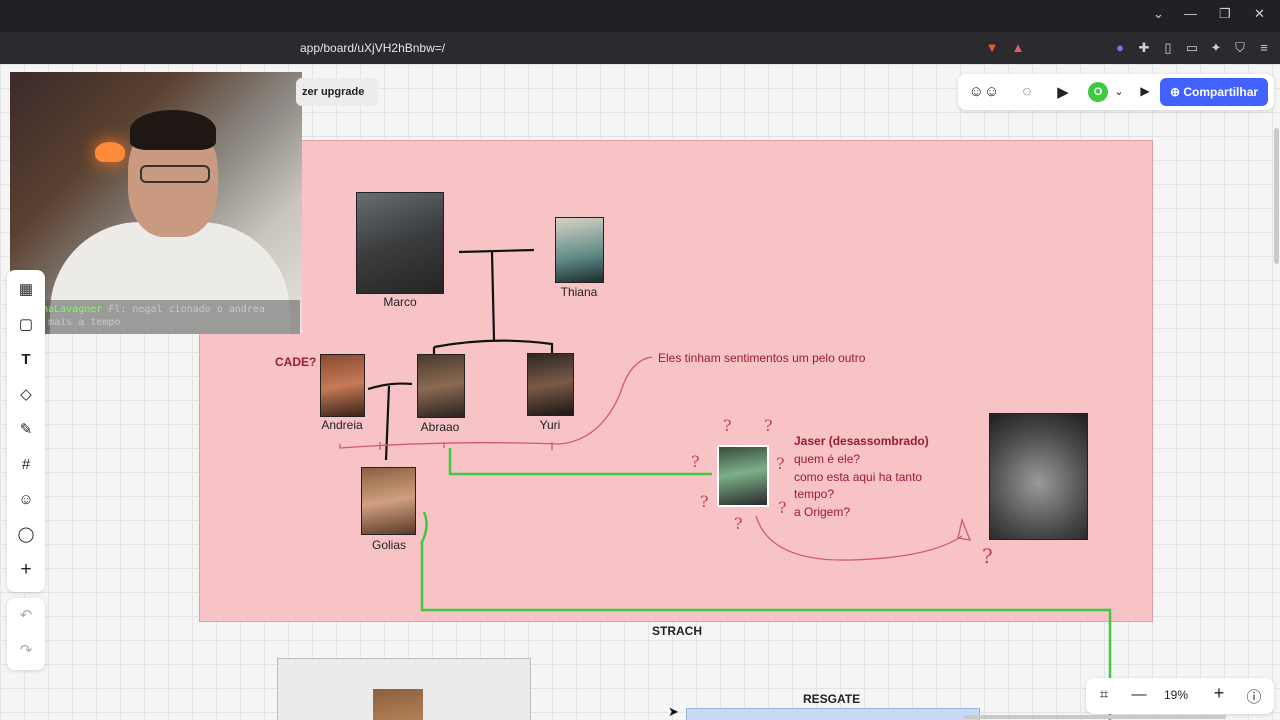 This screenshot has height=720, width=1280. What do you see at coordinates (1095, 717) in the screenshot?
I see `horizontal-scrollbar` at bounding box center [1095, 717].